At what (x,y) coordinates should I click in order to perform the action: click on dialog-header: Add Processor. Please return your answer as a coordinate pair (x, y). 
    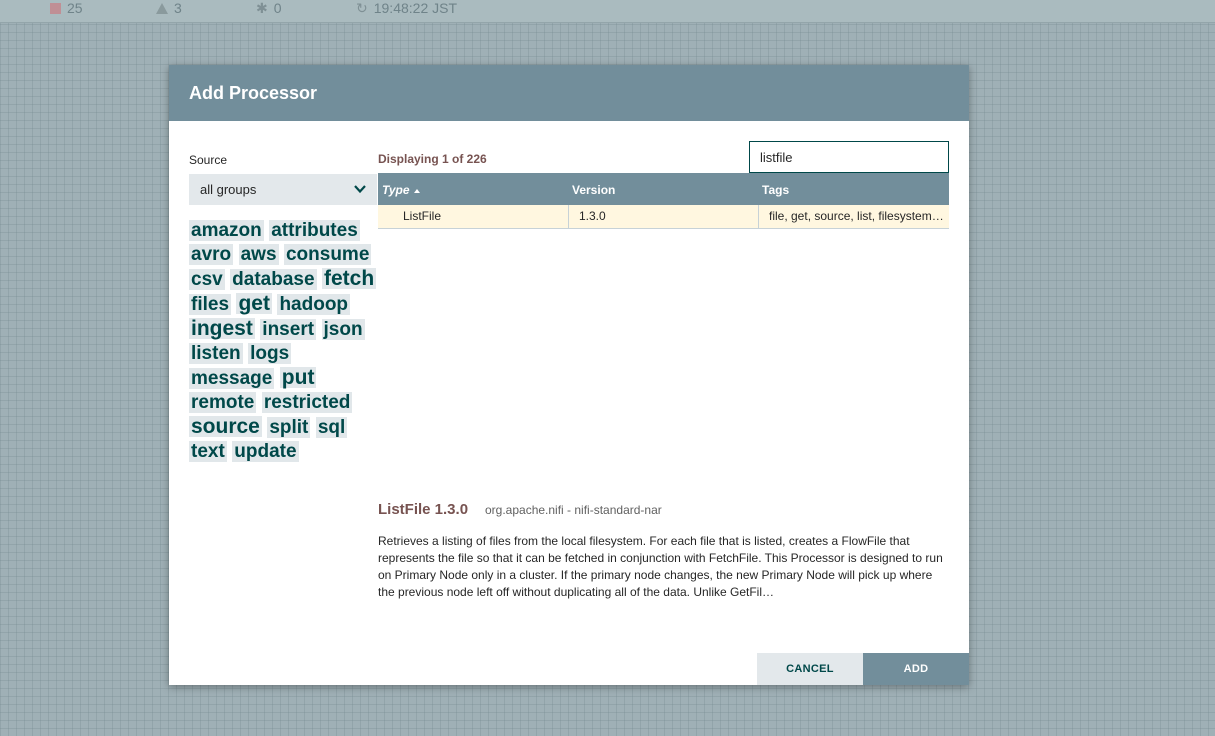
    Looking at the image, I should click on (569, 93).